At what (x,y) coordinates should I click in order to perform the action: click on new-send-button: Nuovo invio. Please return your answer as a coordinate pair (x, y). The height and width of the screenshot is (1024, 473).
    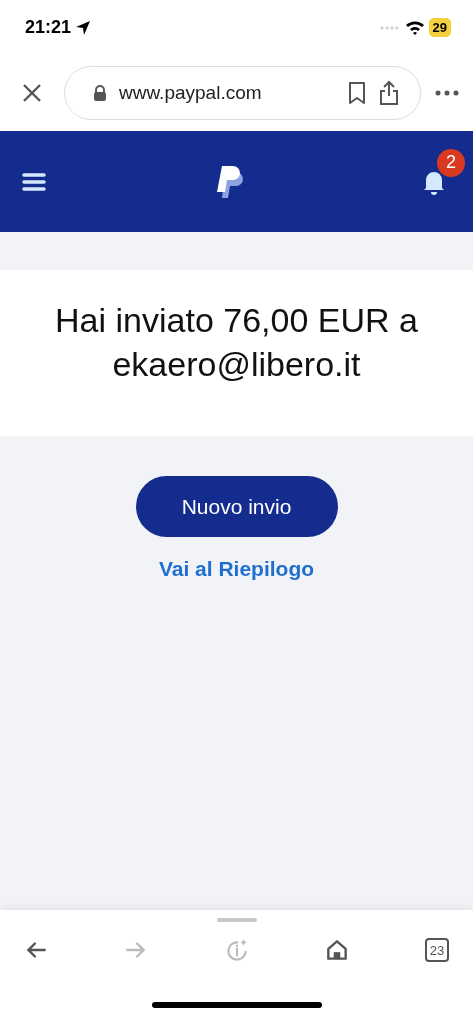
    Looking at the image, I should click on (236, 507).